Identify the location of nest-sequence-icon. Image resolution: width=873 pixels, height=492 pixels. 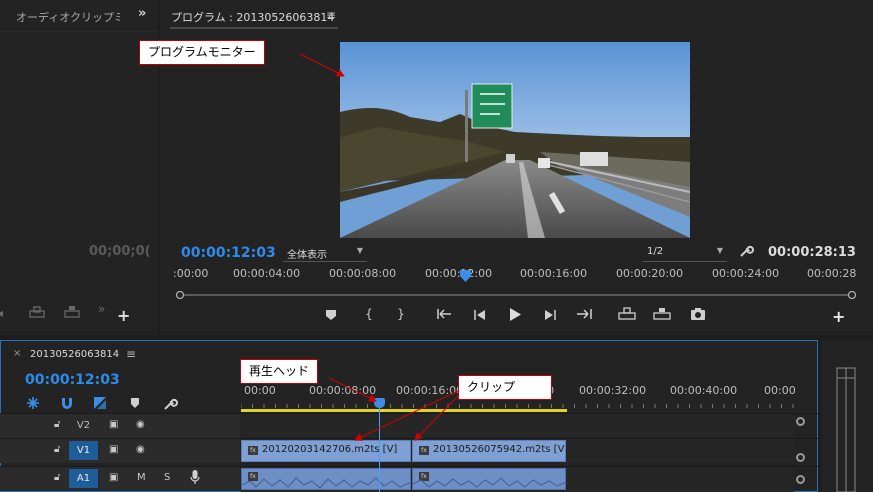
(33, 404).